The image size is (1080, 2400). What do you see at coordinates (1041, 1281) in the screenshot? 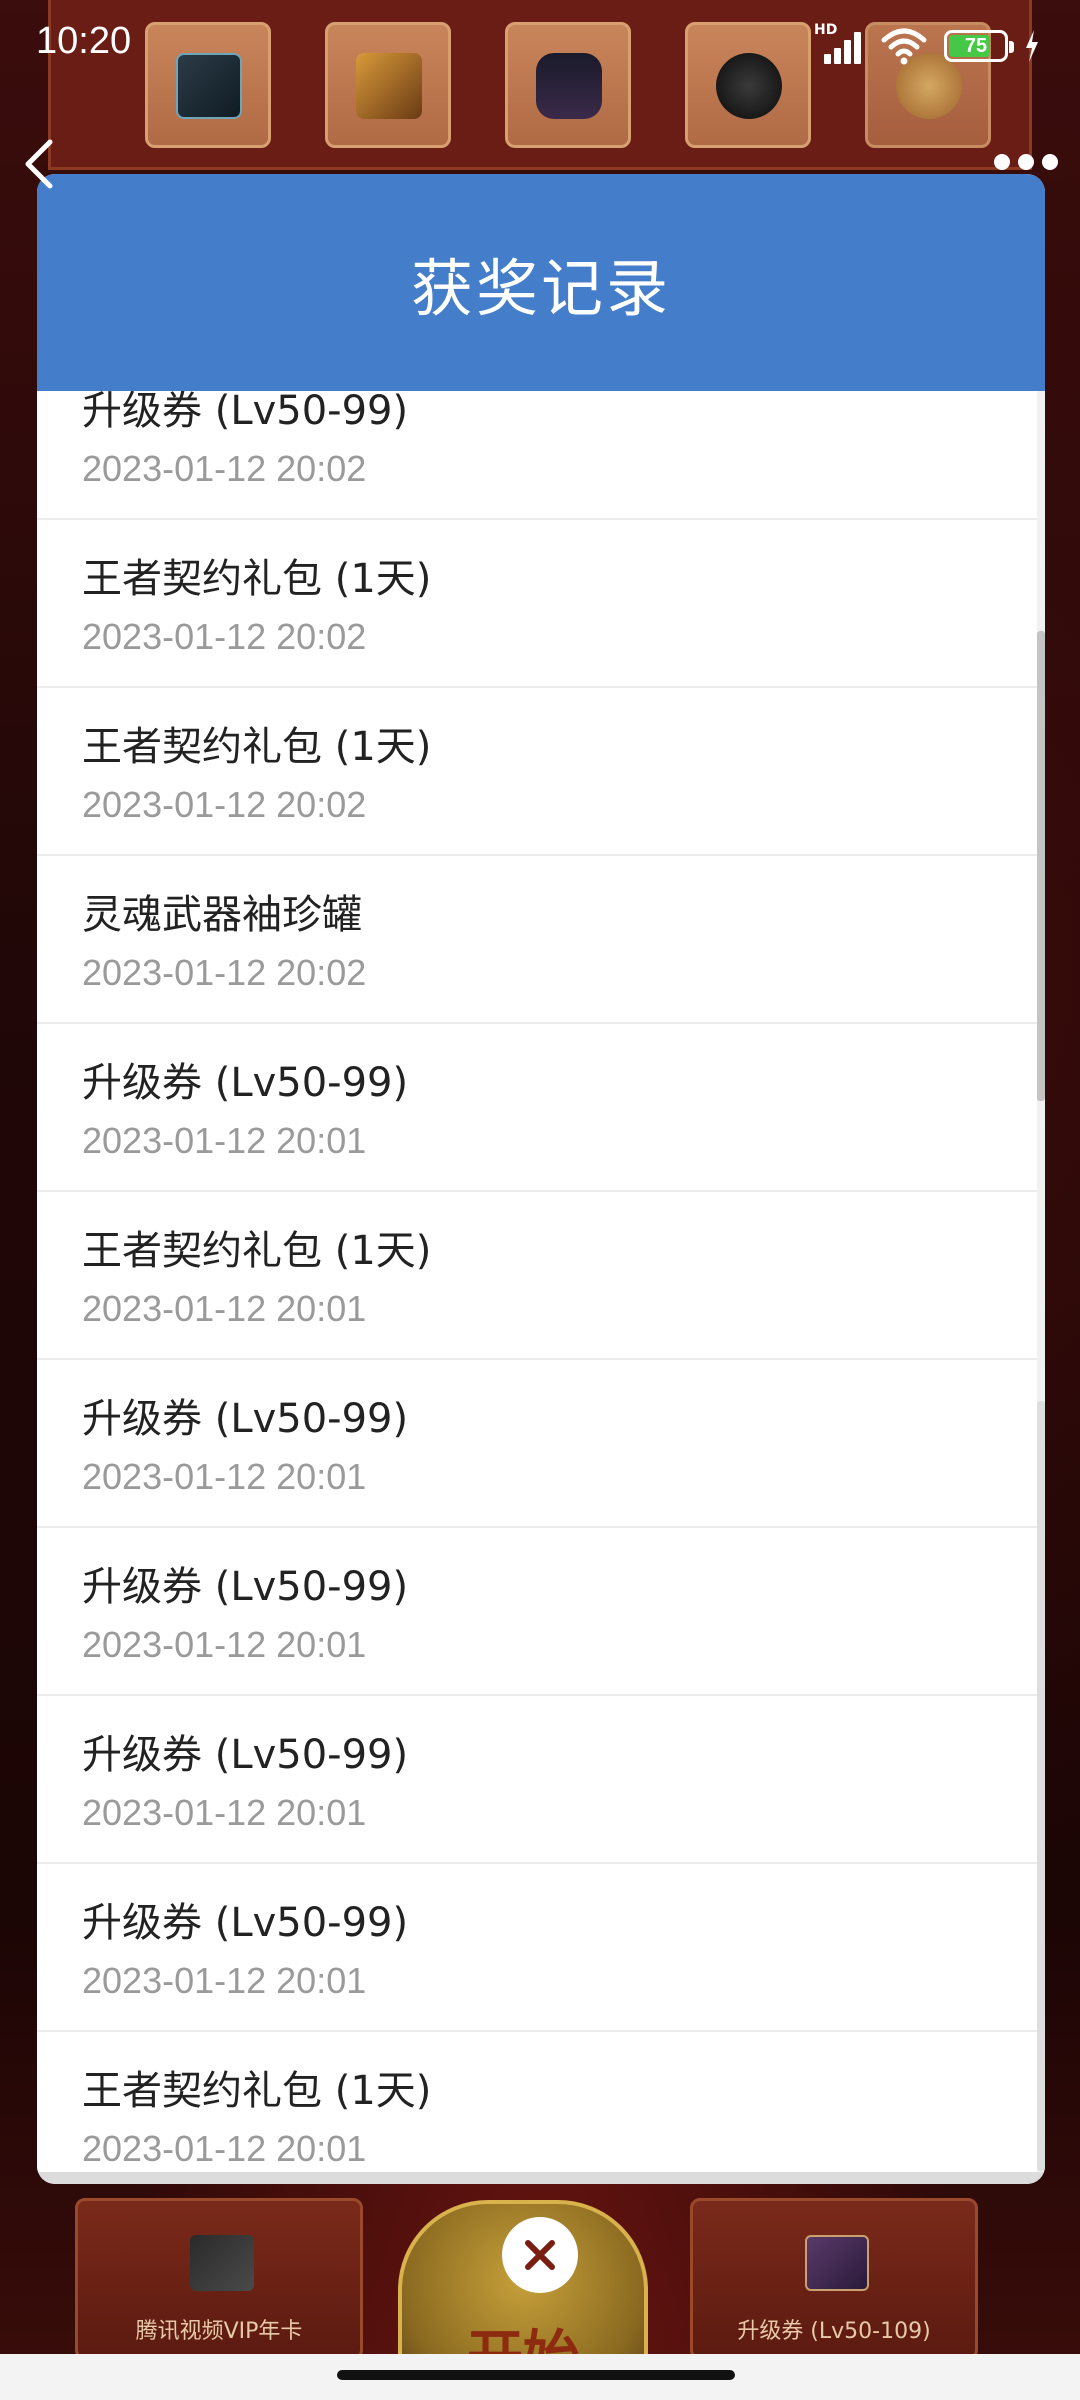
I see `scrollbar-track` at bounding box center [1041, 1281].